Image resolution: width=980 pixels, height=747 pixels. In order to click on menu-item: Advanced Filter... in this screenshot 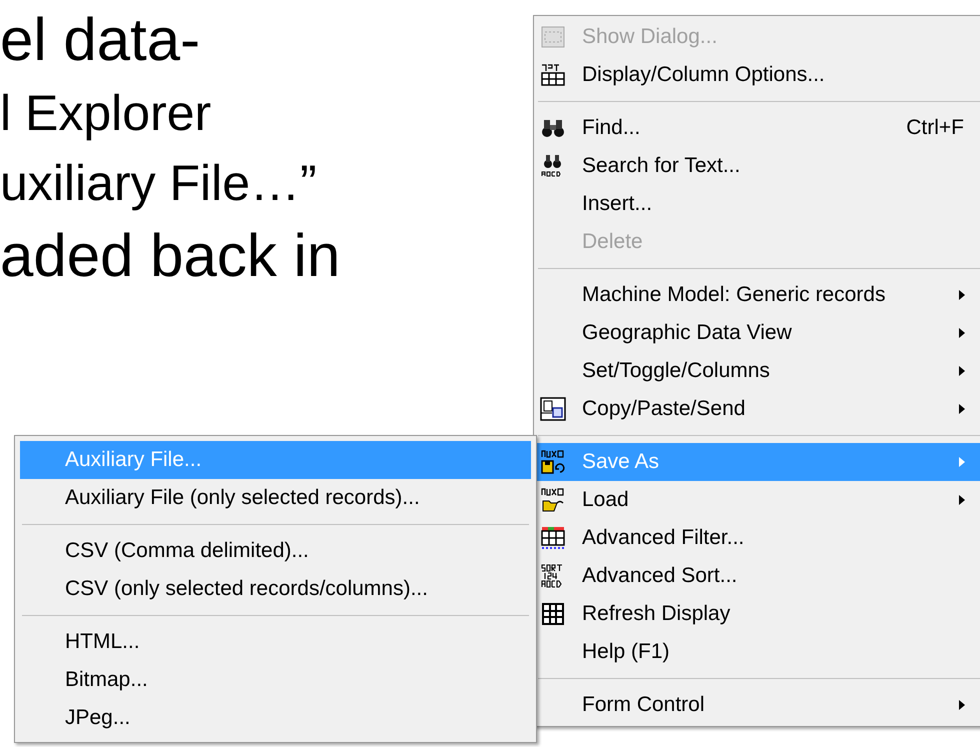, I will do `click(758, 538)`.